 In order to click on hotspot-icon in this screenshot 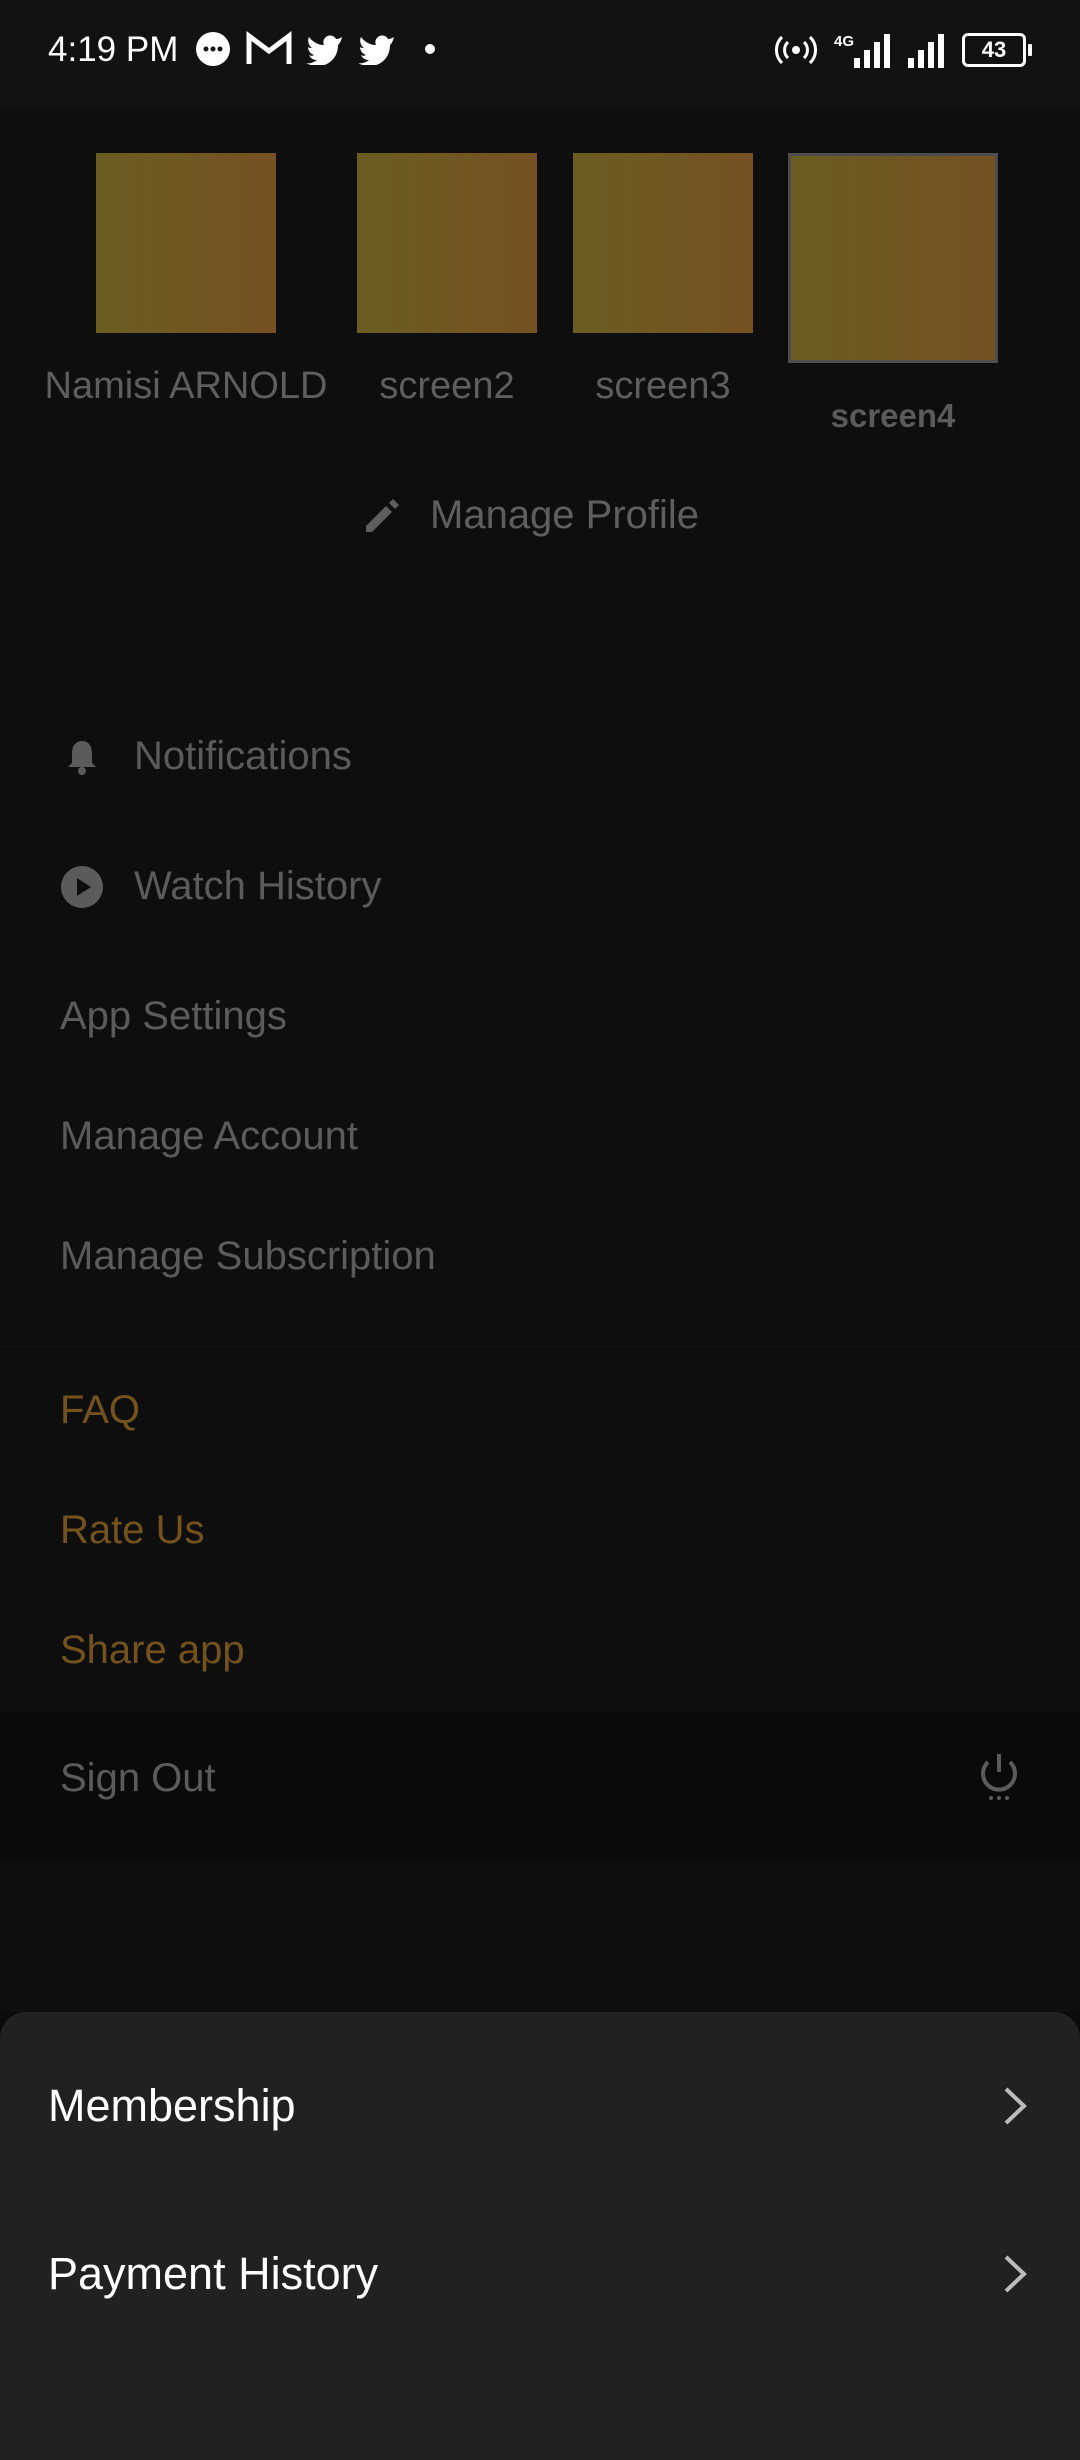, I will do `click(796, 50)`.